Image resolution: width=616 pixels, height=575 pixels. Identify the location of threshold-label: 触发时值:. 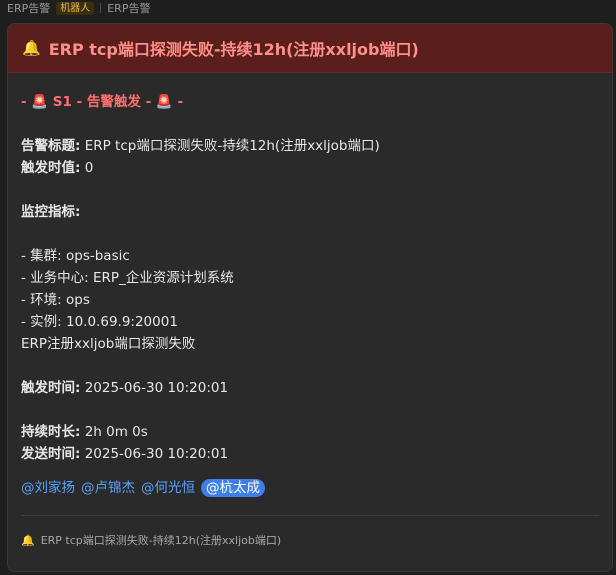
(51, 168).